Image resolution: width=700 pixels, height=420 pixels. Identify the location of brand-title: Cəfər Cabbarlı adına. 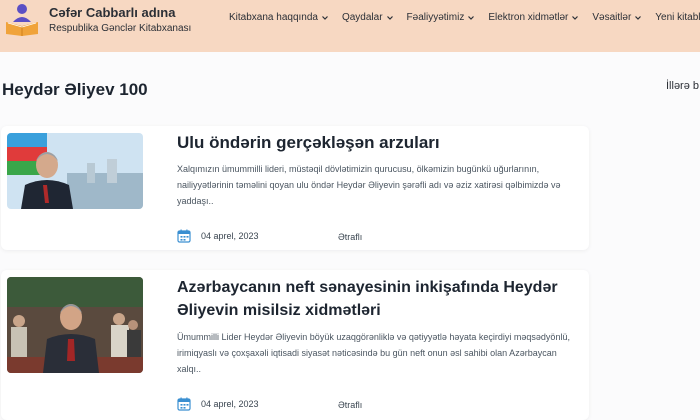
(112, 12).